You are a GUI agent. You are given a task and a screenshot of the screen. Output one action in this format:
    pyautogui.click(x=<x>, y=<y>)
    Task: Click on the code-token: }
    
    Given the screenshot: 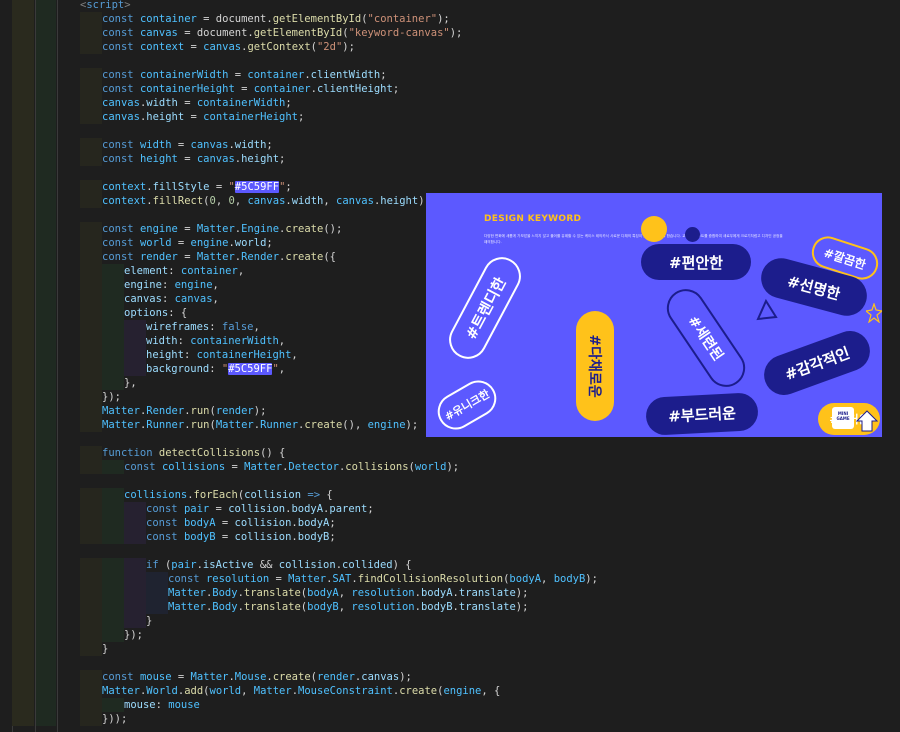 What is the action you would take?
    pyautogui.click(x=149, y=621)
    